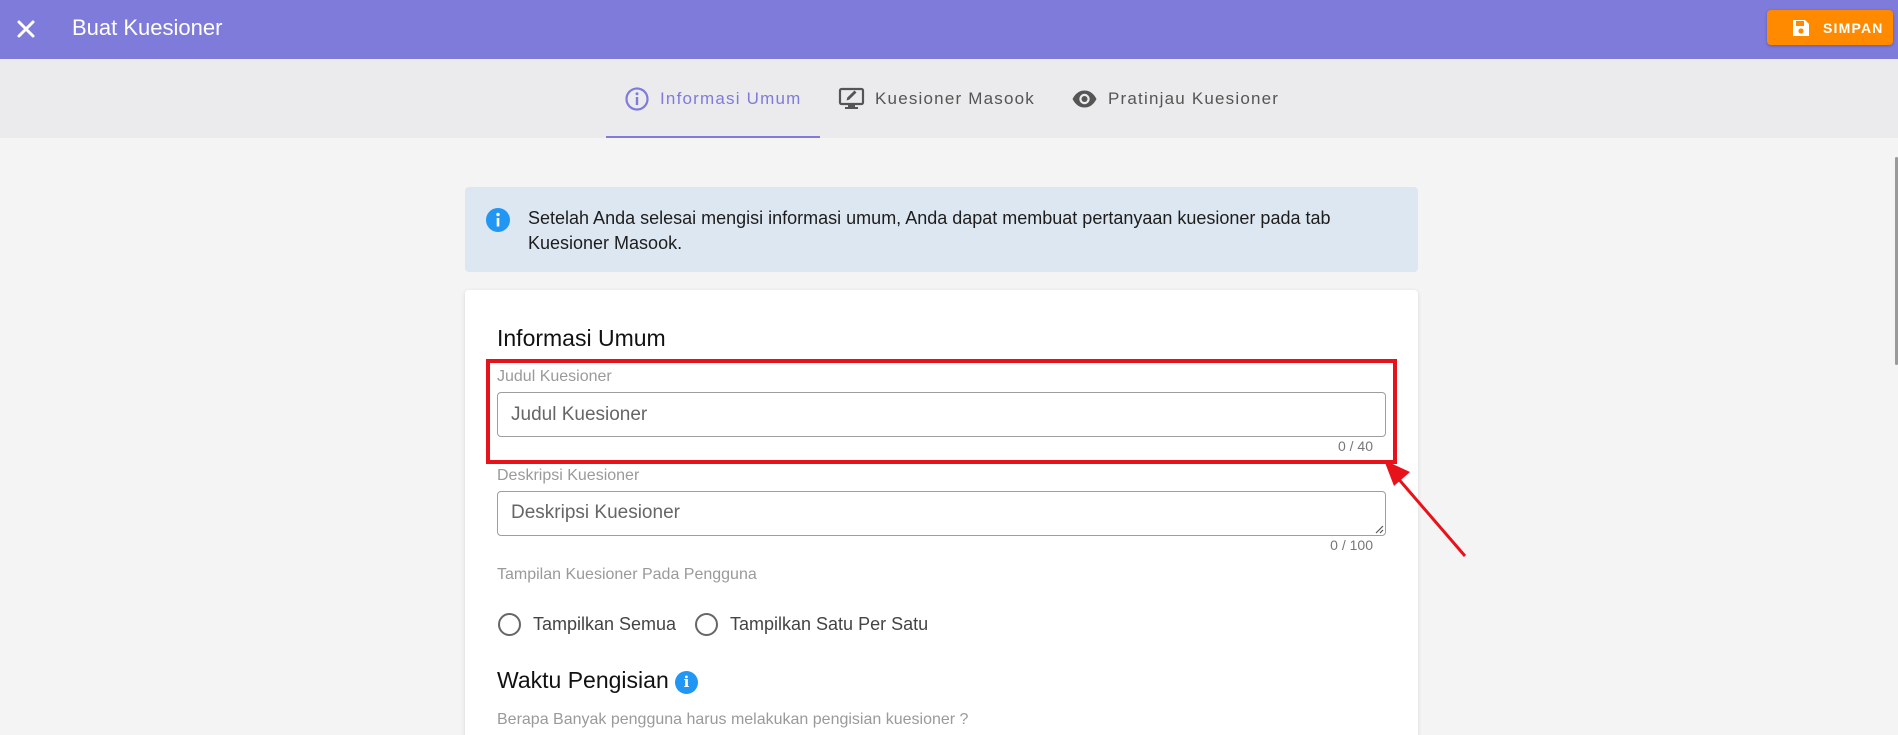  I want to click on description-field-label: Deskripsi Kuesioner, so click(568, 475).